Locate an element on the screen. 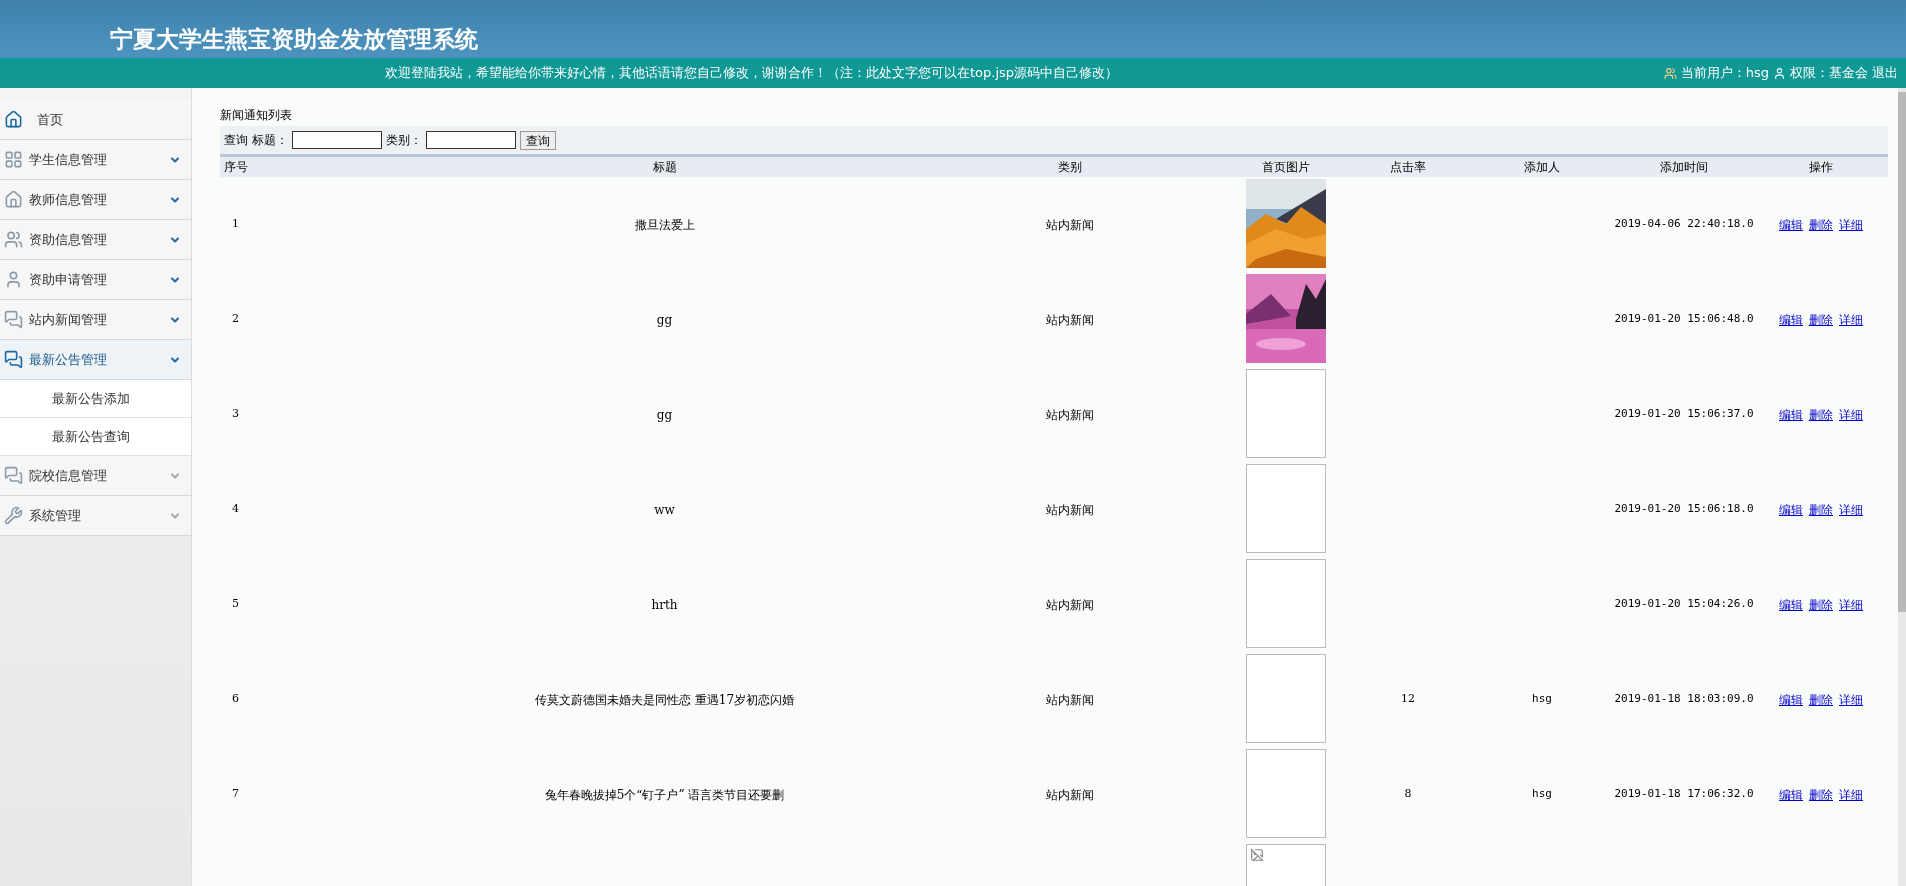  current-user: 当前用户：hsg is located at coordinates (1724, 73).